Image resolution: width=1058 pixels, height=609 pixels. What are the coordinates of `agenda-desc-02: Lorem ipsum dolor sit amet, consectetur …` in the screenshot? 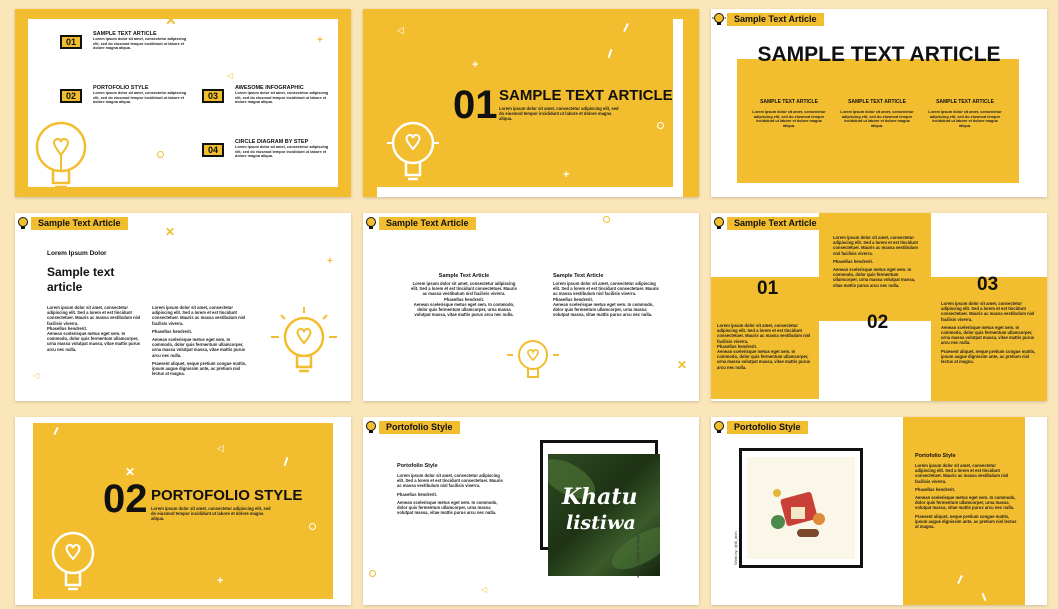 It's located at (140, 98).